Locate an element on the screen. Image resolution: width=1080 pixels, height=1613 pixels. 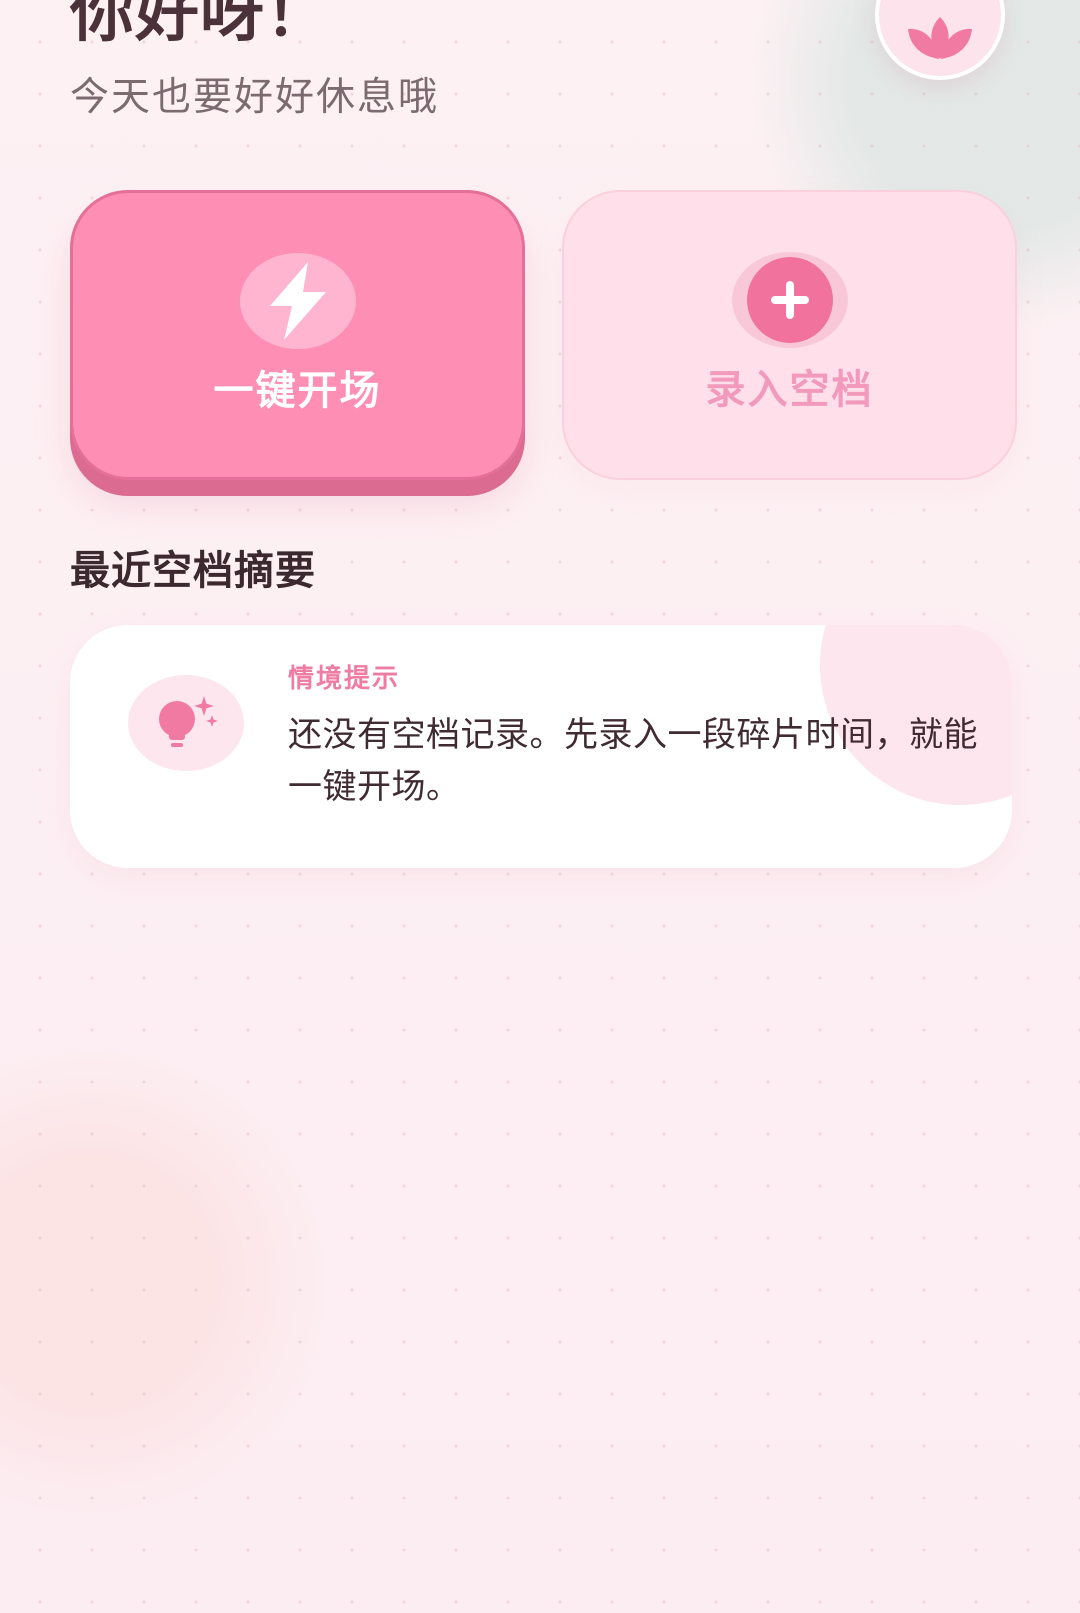
profile-avatar-button is located at coordinates (940, 40).